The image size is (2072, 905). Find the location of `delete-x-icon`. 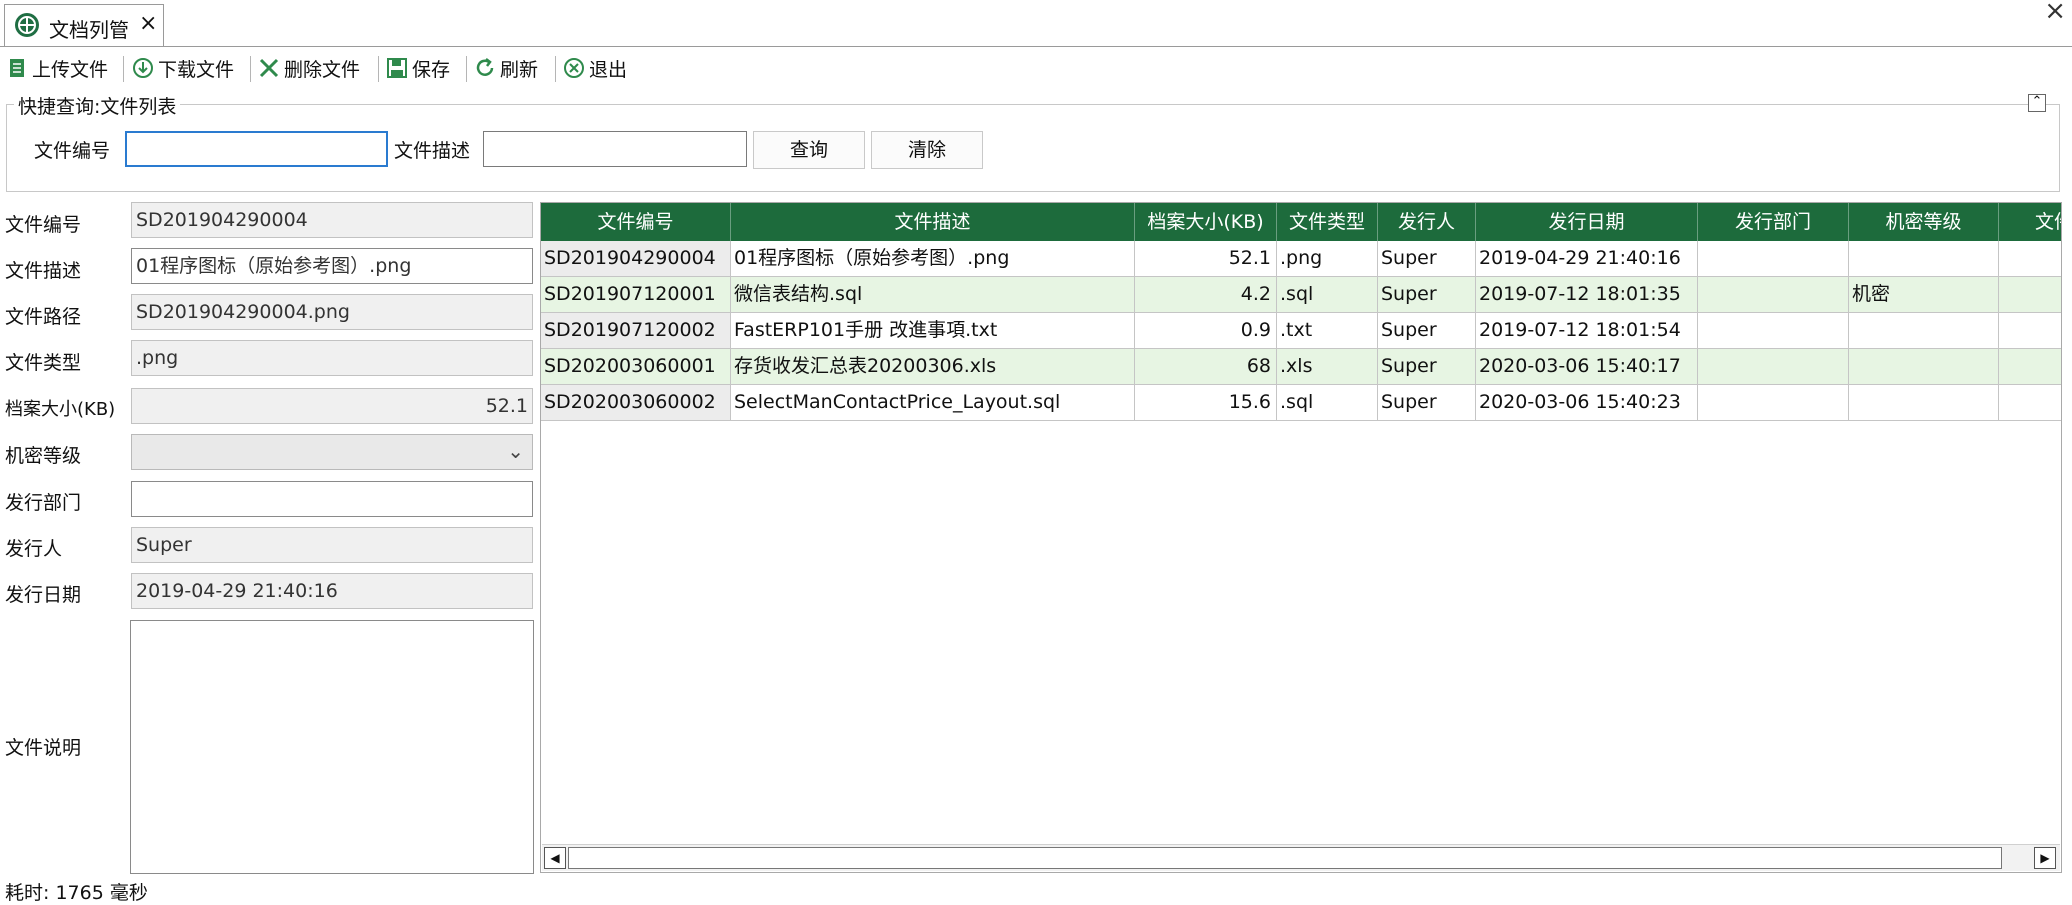

delete-x-icon is located at coordinates (269, 68).